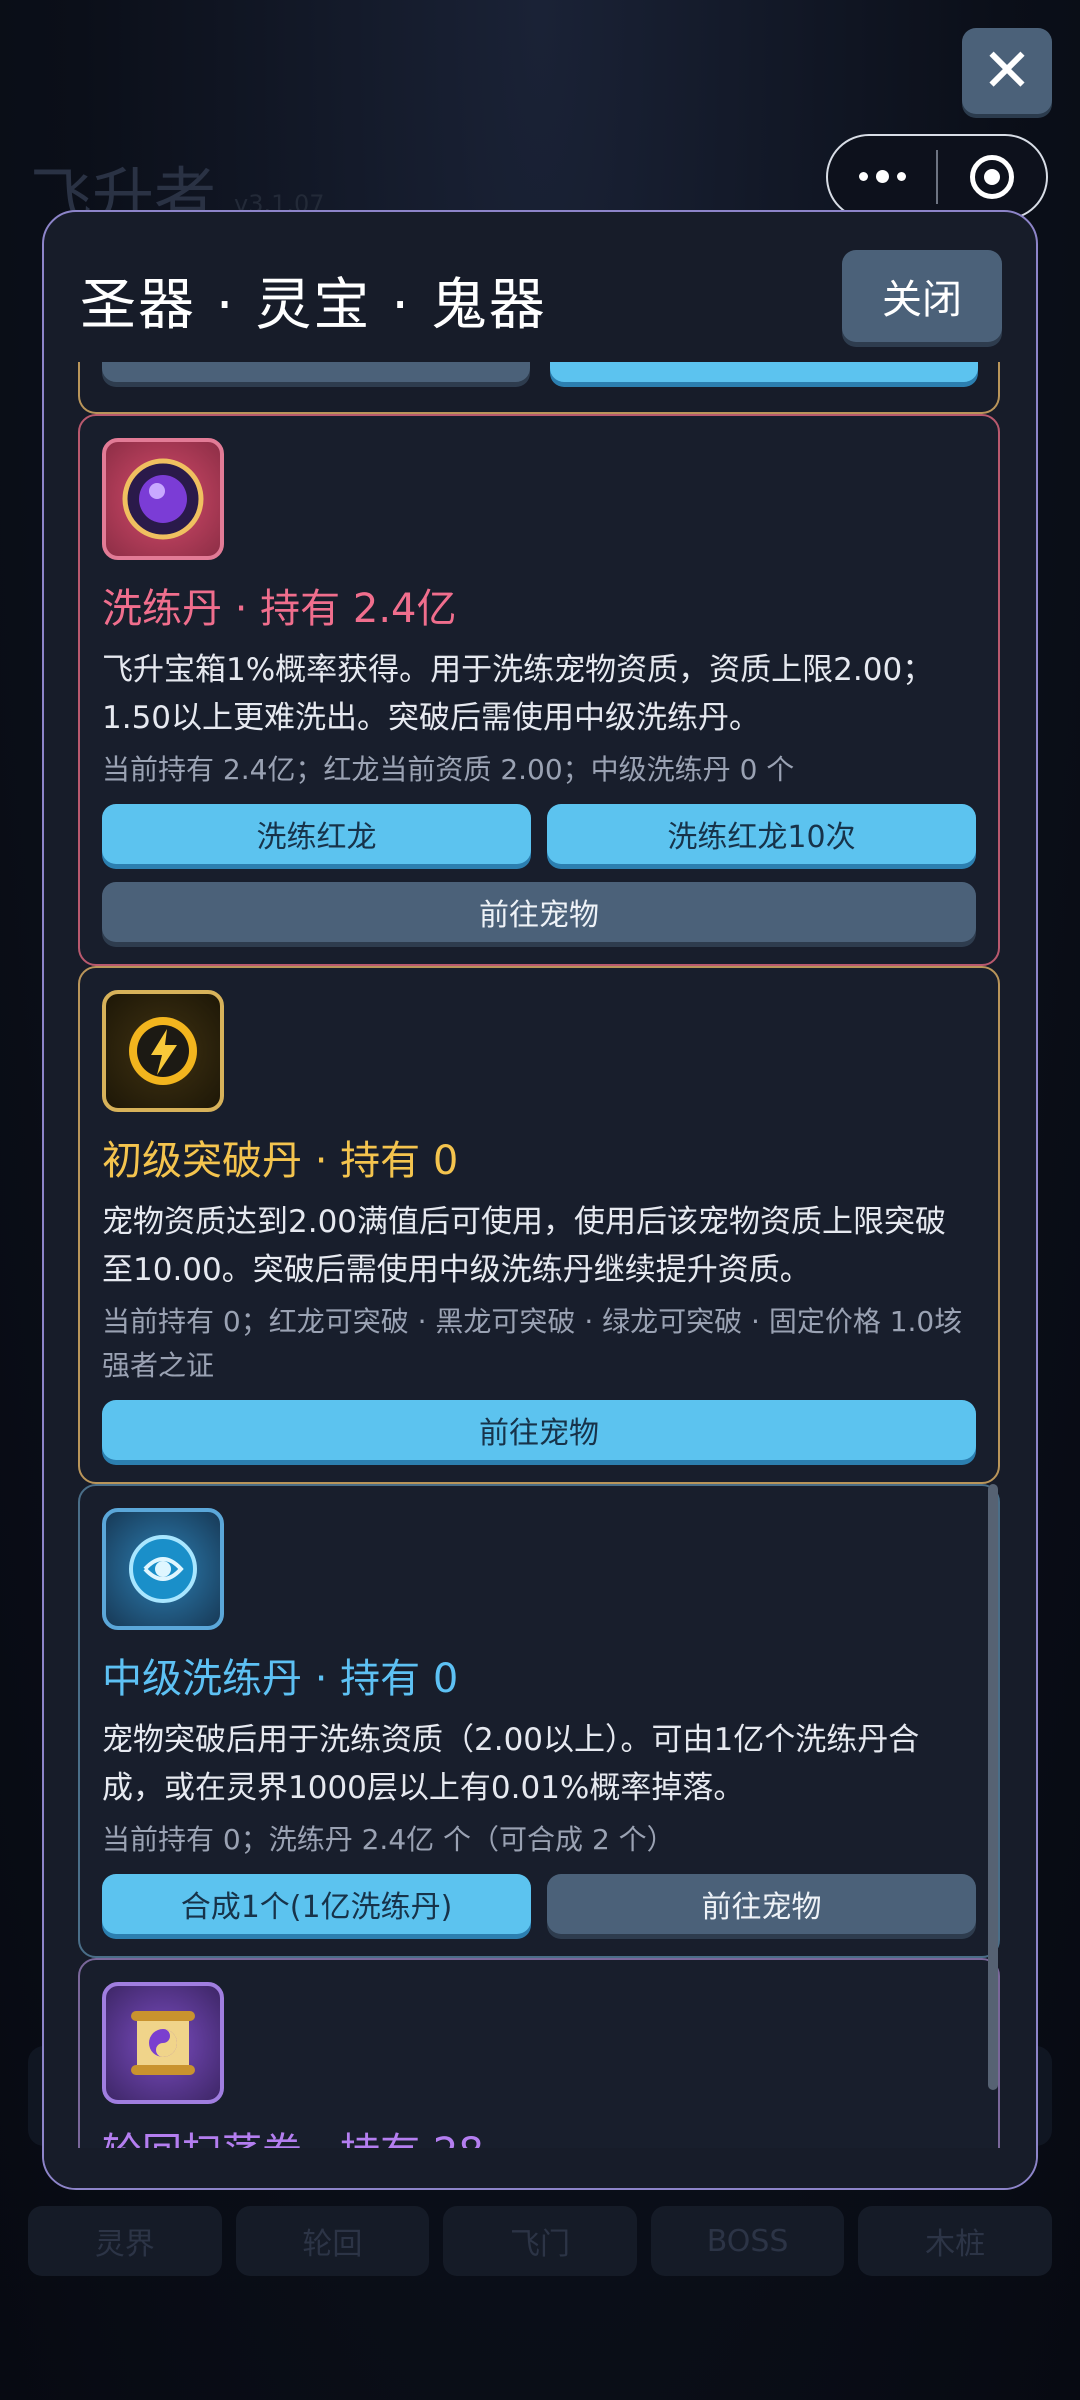  I want to click on nav-muzhuang: 木桩, so click(955, 2241).